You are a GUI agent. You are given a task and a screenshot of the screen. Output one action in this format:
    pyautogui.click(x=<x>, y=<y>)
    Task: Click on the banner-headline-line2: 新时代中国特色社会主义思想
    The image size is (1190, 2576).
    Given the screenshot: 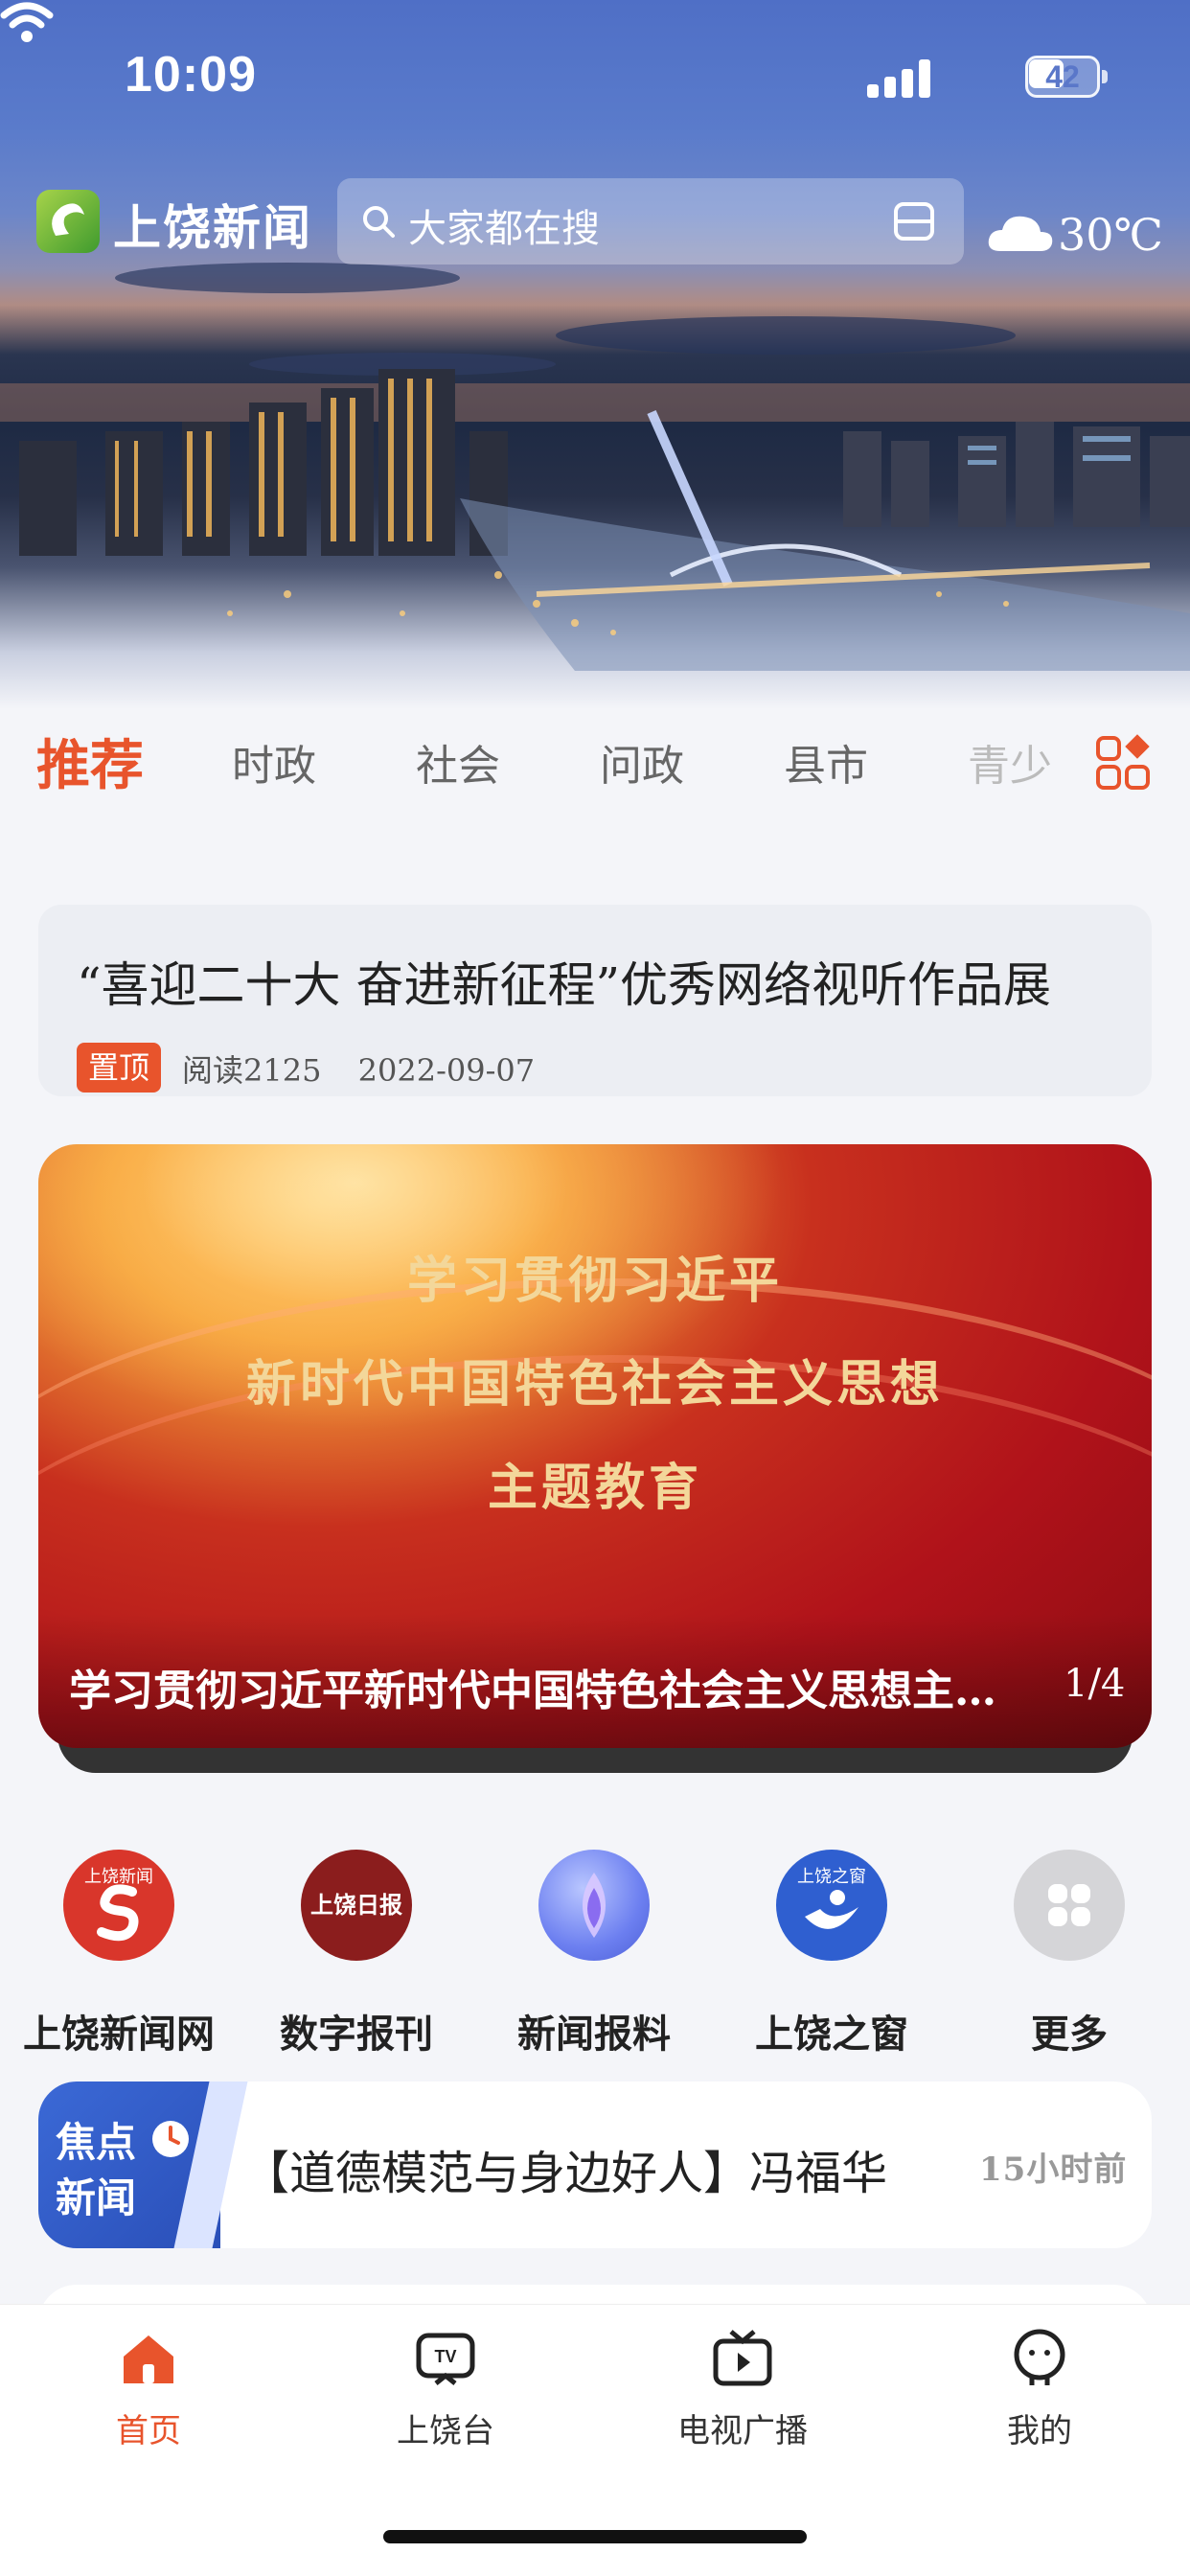 What is the action you would take?
    pyautogui.click(x=594, y=1385)
    